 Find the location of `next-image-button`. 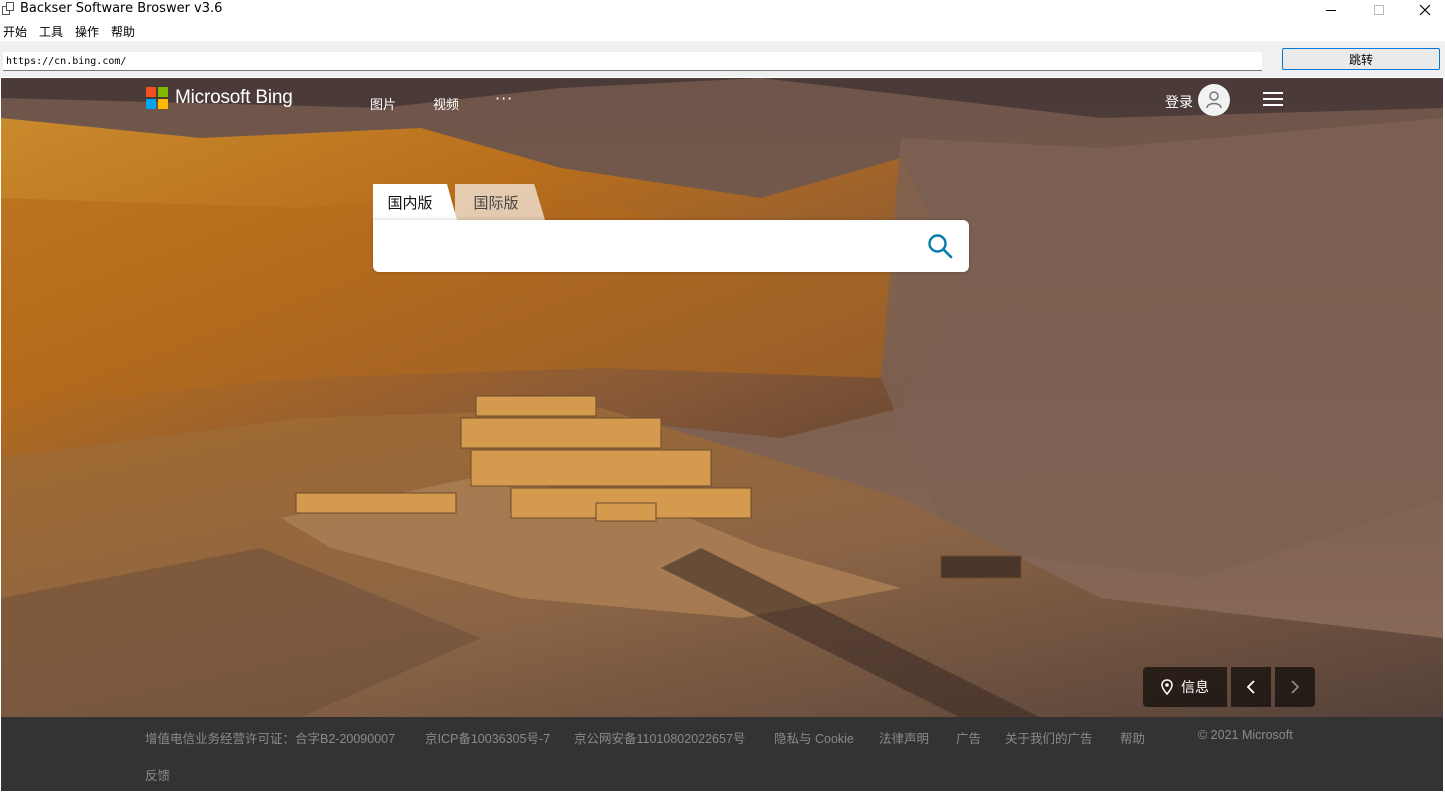

next-image-button is located at coordinates (1295, 687).